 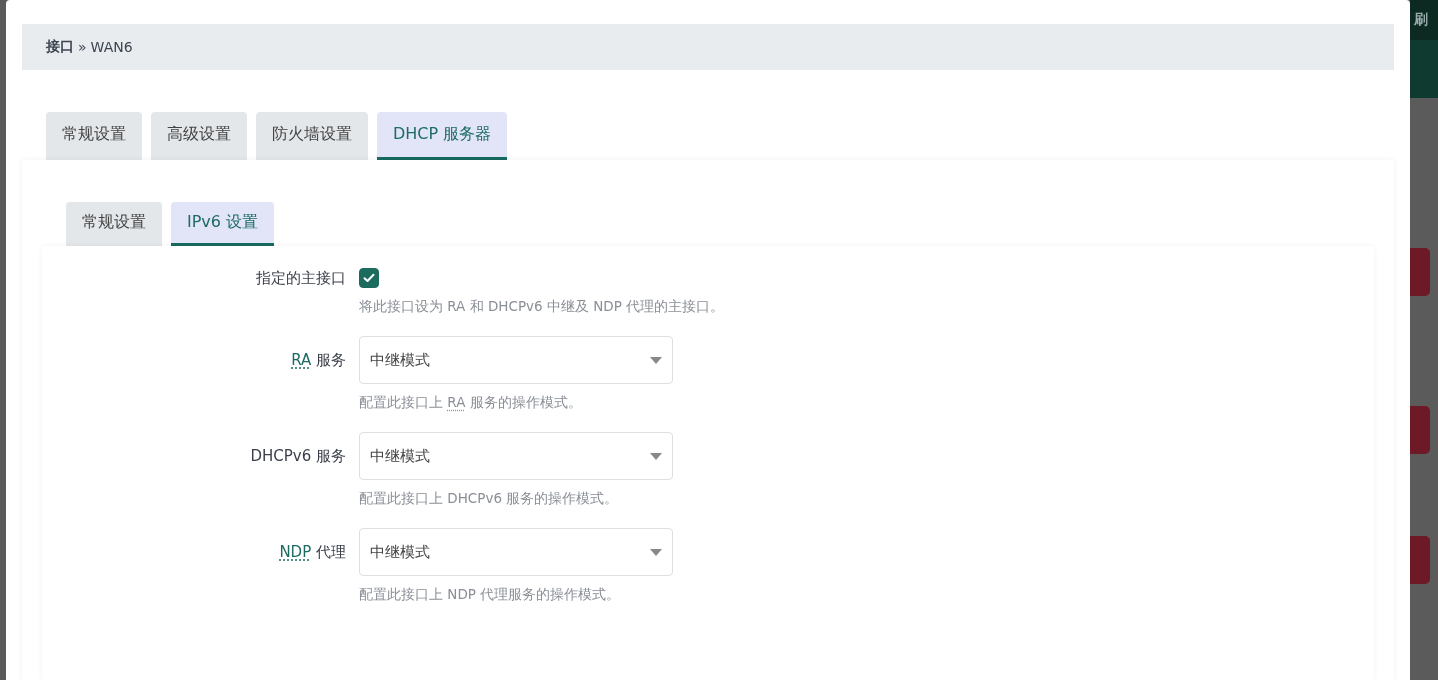 What do you see at coordinates (111, 47) in the screenshot?
I see `breadcrumb-current: WAN6` at bounding box center [111, 47].